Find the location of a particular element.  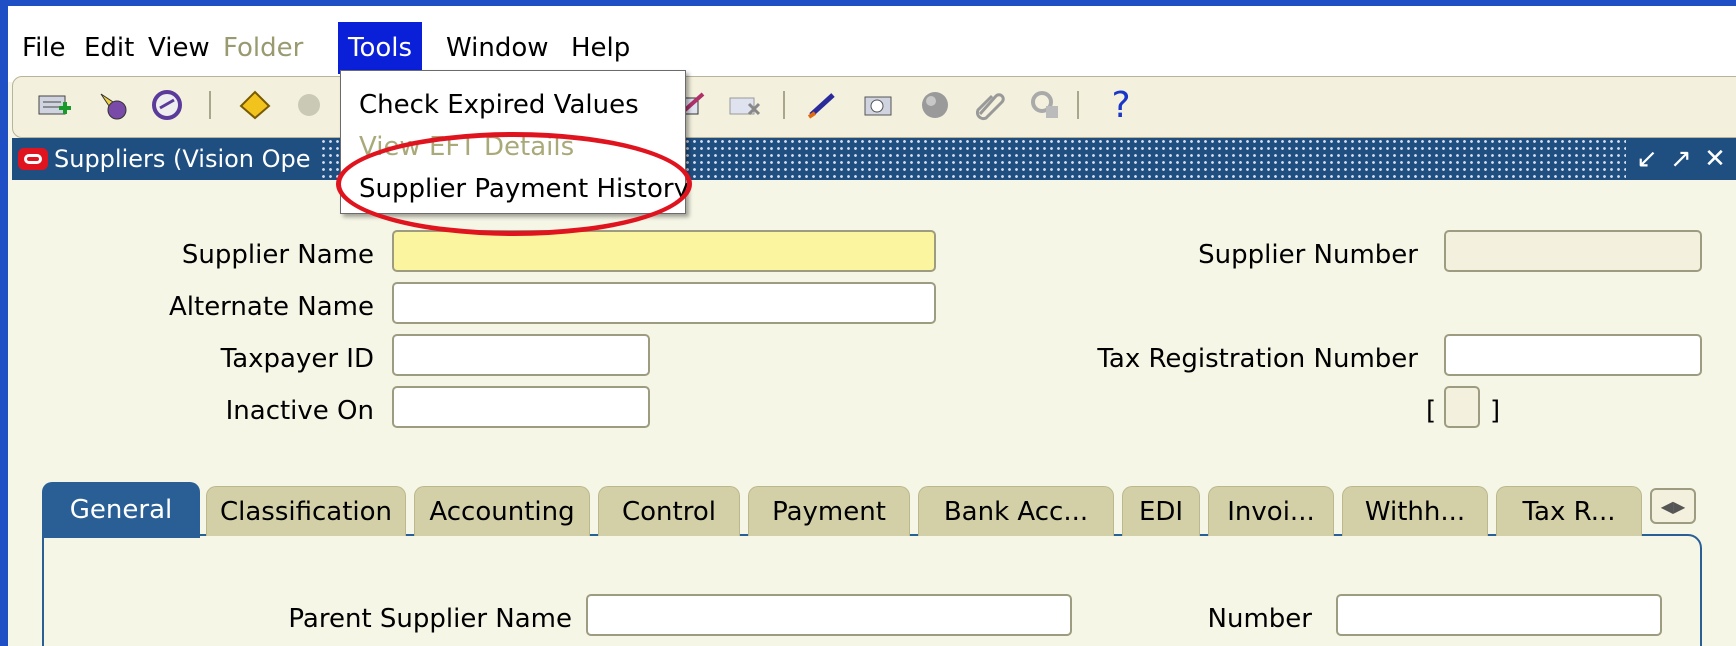

save-icon is located at coordinates (255, 105).